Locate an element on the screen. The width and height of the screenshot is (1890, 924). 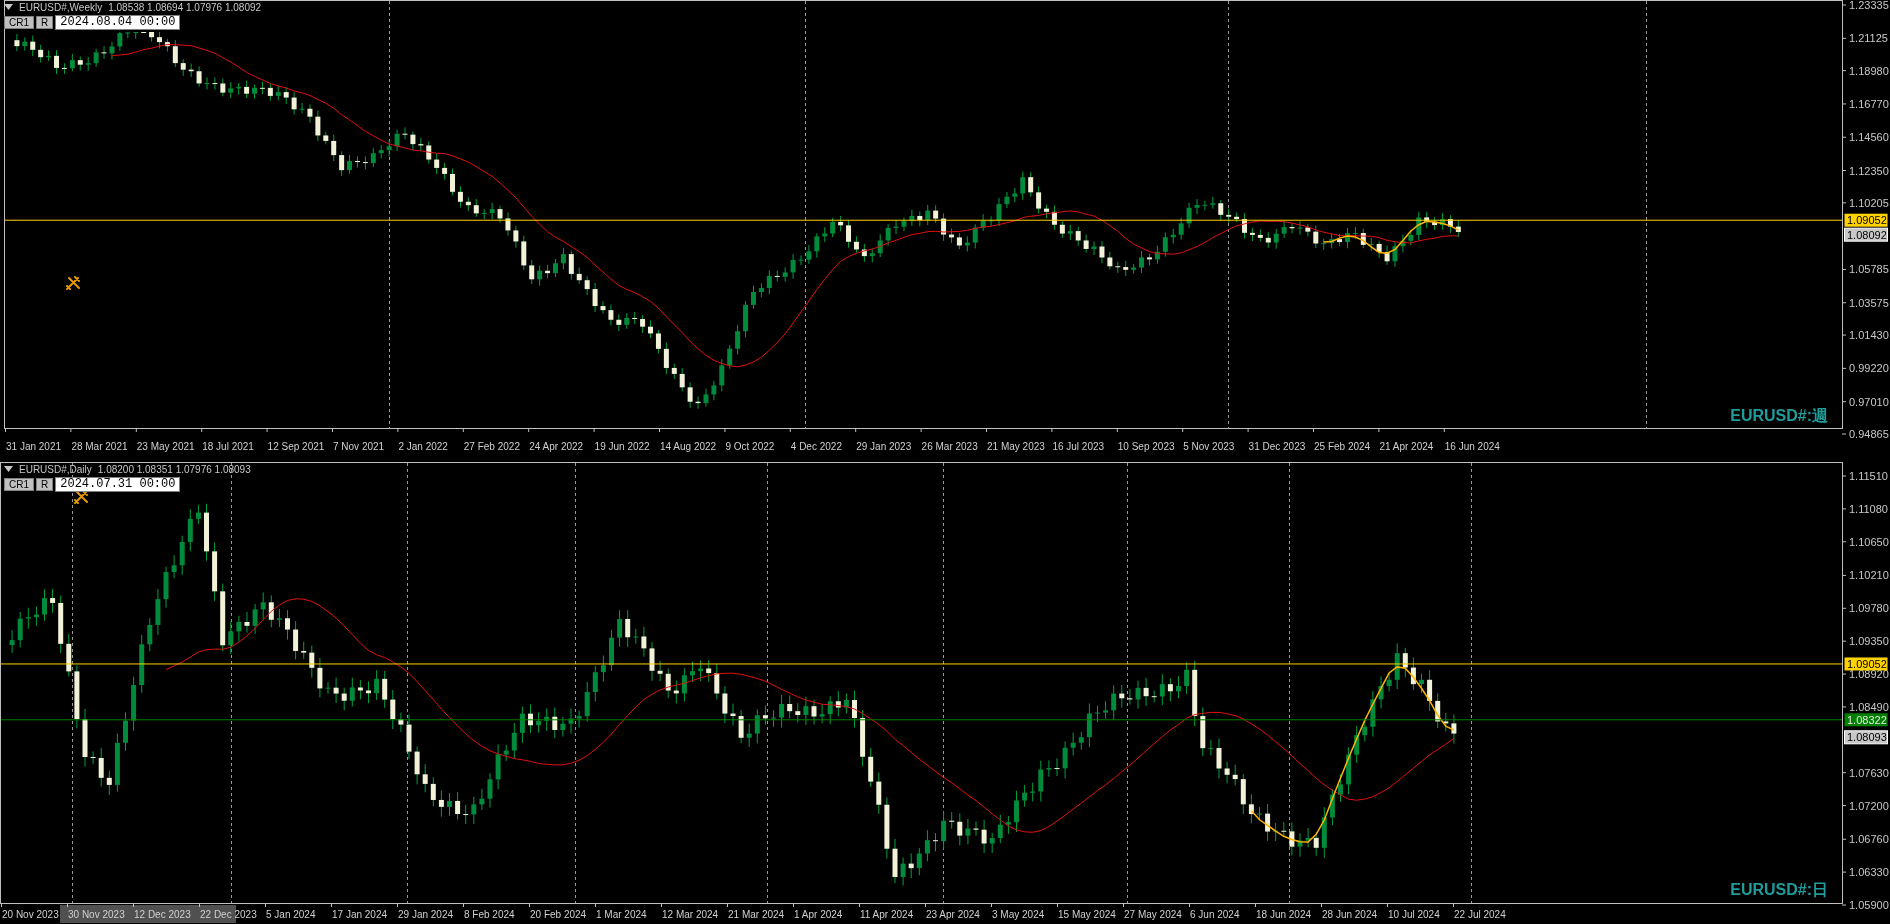
date-label: 2 Jan 2022 is located at coordinates (423, 446).